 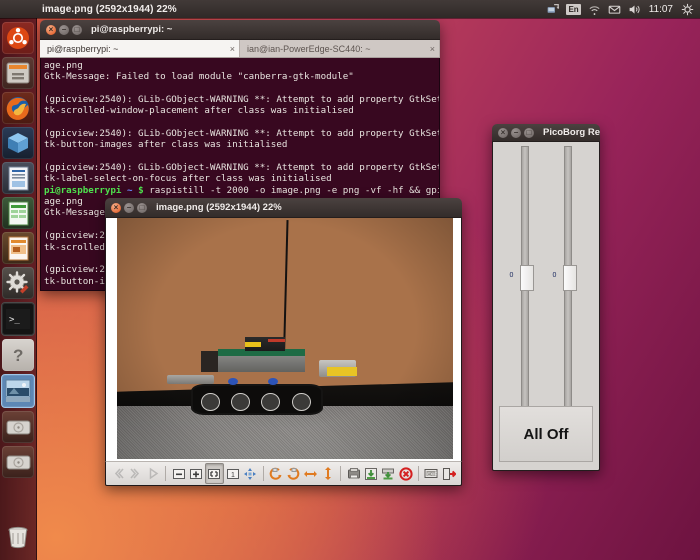 What do you see at coordinates (283, 208) in the screenshot?
I see `viewer-titlebar: × − □ image.png (2592x1944) 22%` at bounding box center [283, 208].